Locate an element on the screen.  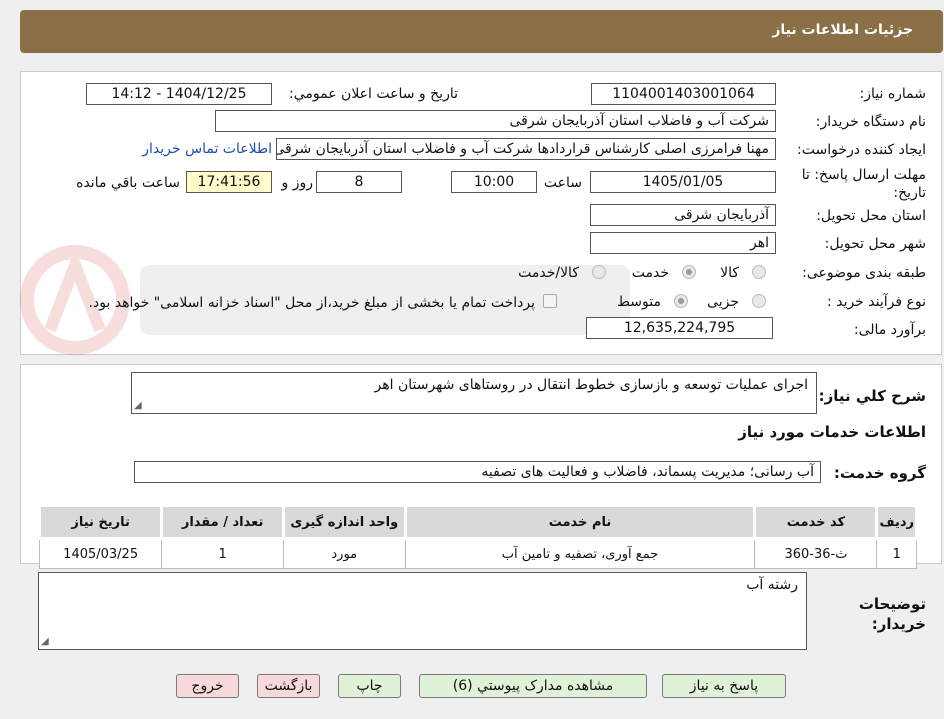
days-label: روز و is located at coordinates (297, 183).